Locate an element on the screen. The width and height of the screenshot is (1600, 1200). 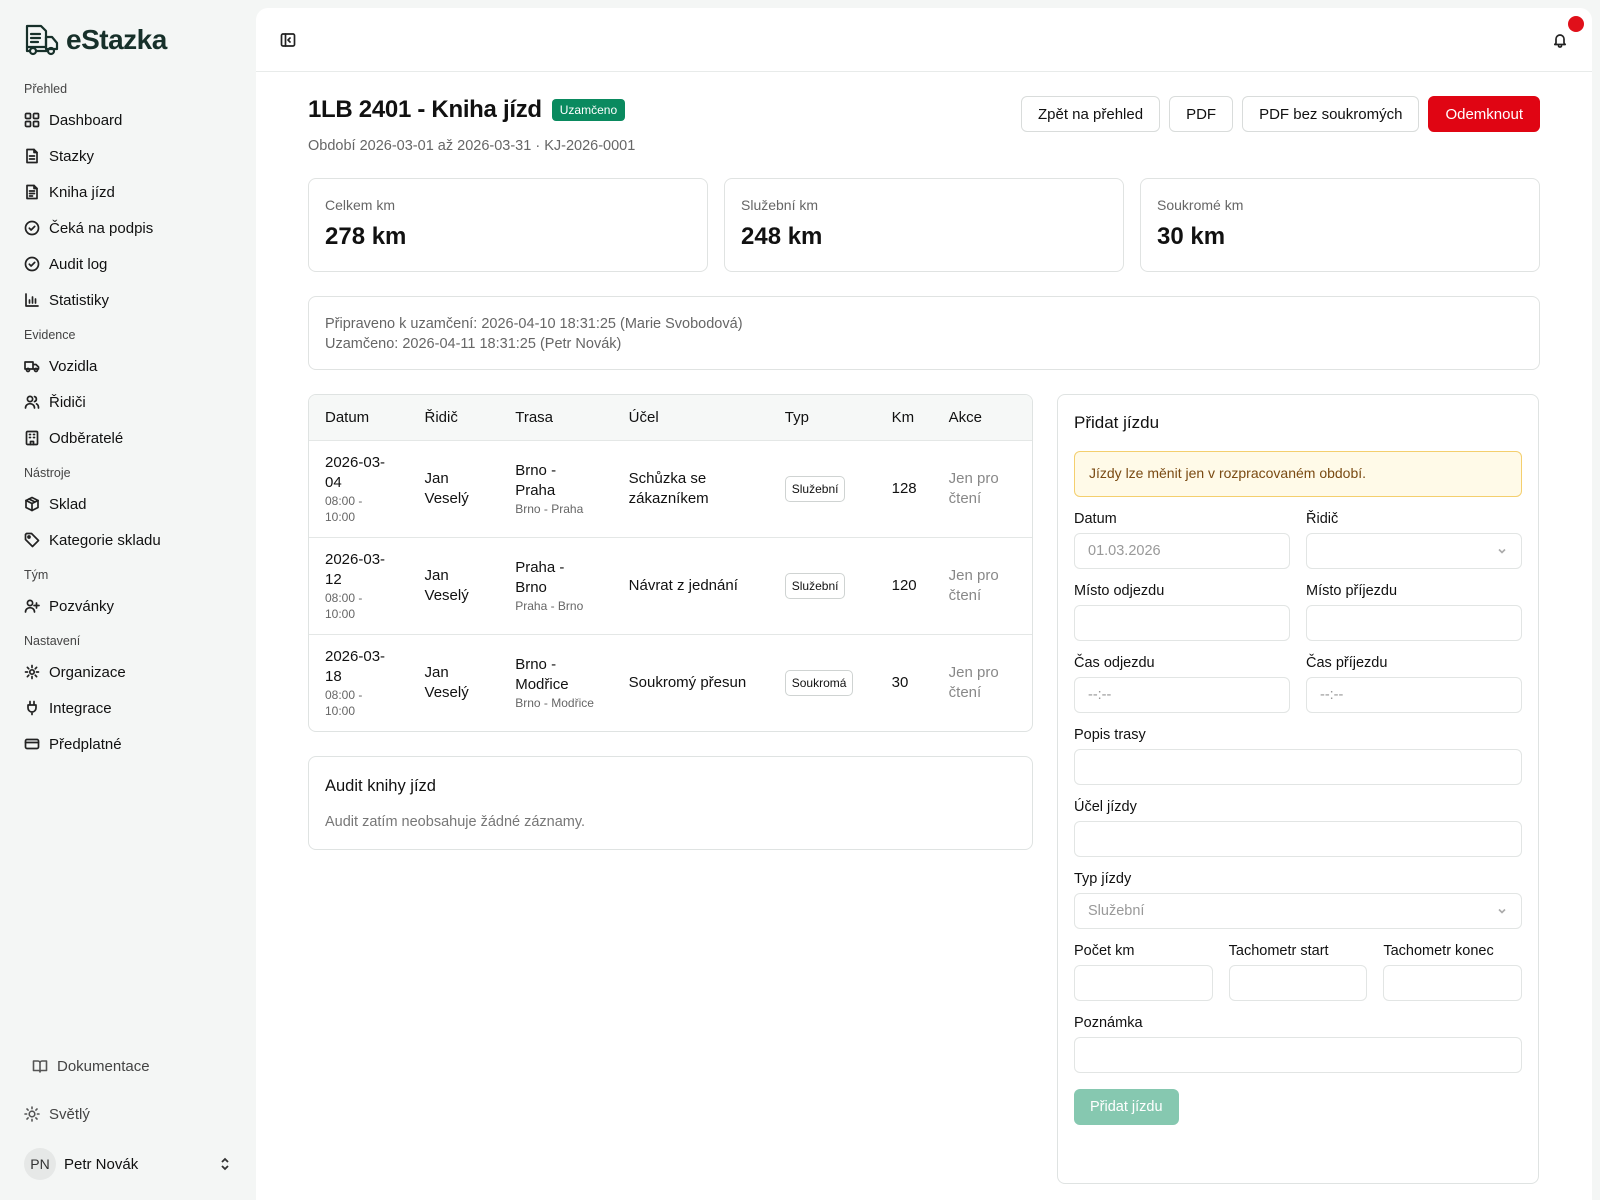
column-header: Km is located at coordinates (904, 417).